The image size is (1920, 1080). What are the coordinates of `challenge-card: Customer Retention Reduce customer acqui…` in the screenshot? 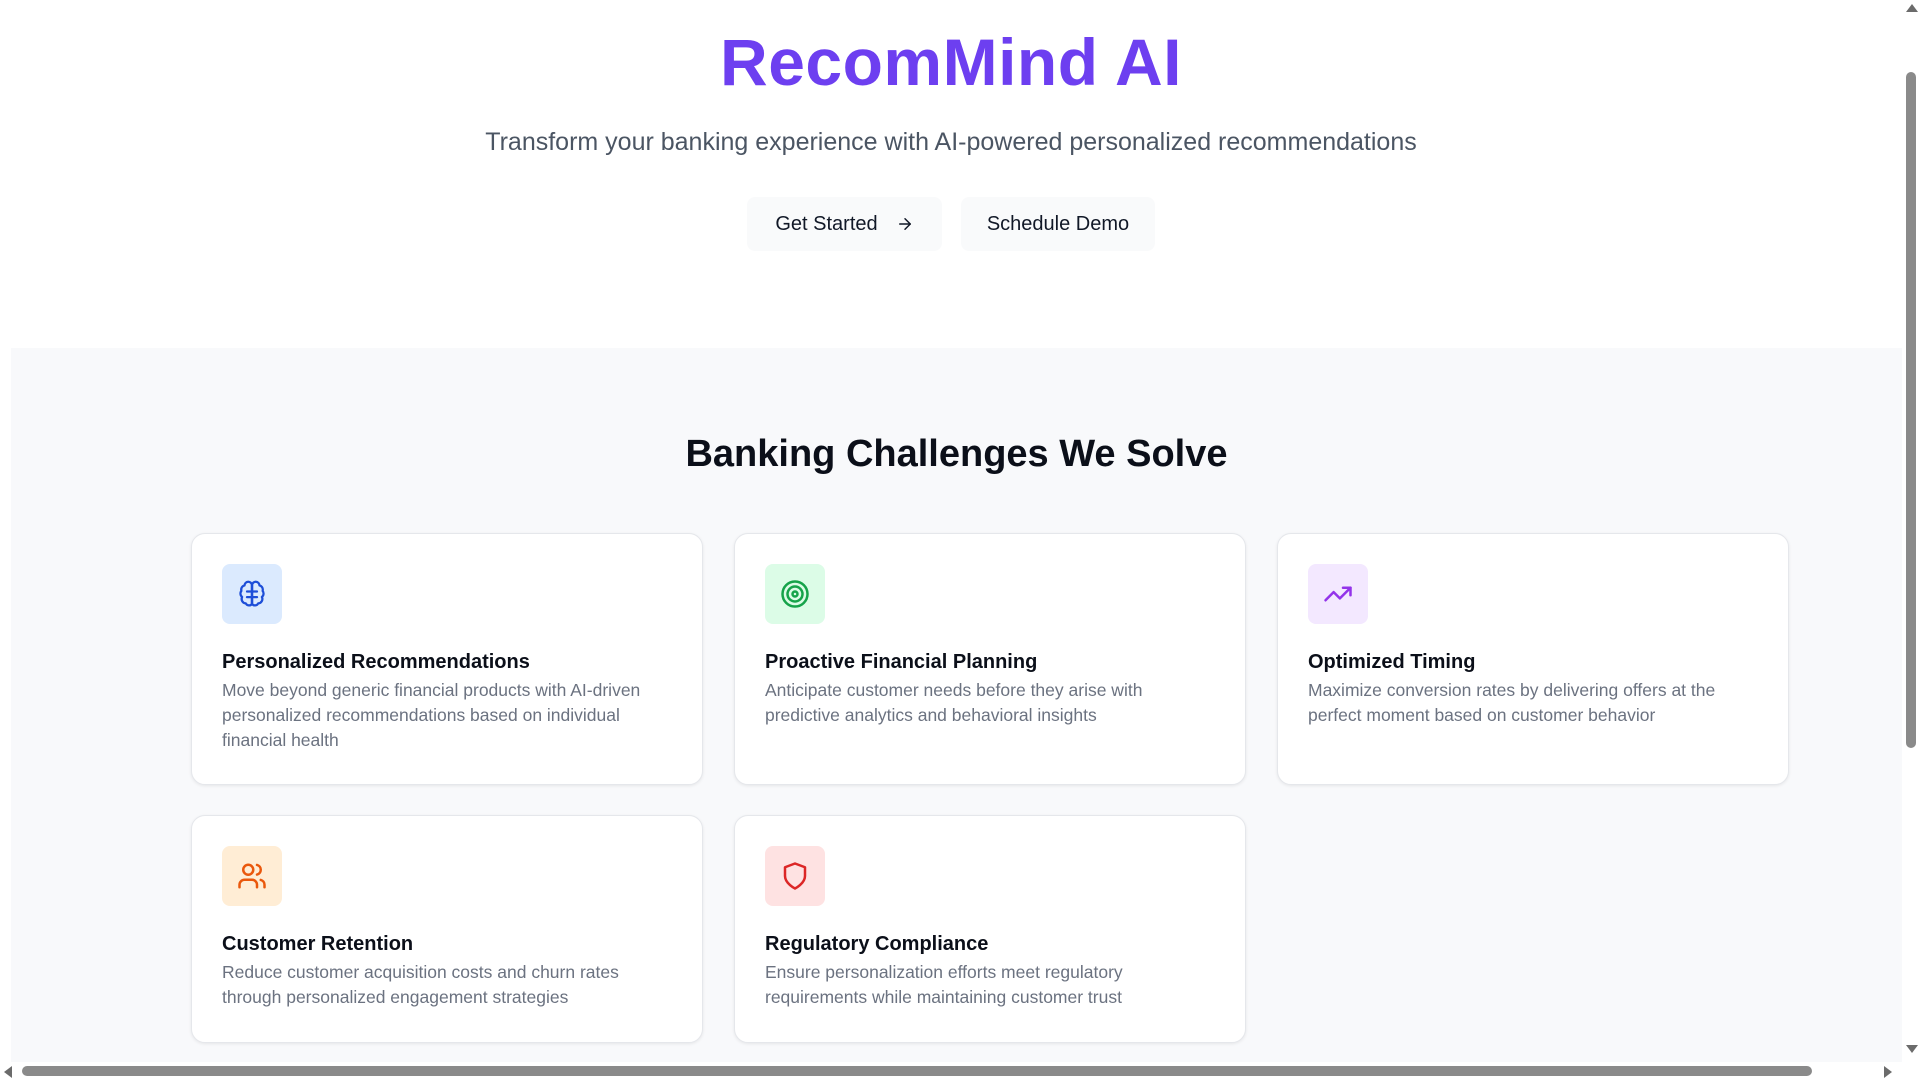 It's located at (447, 929).